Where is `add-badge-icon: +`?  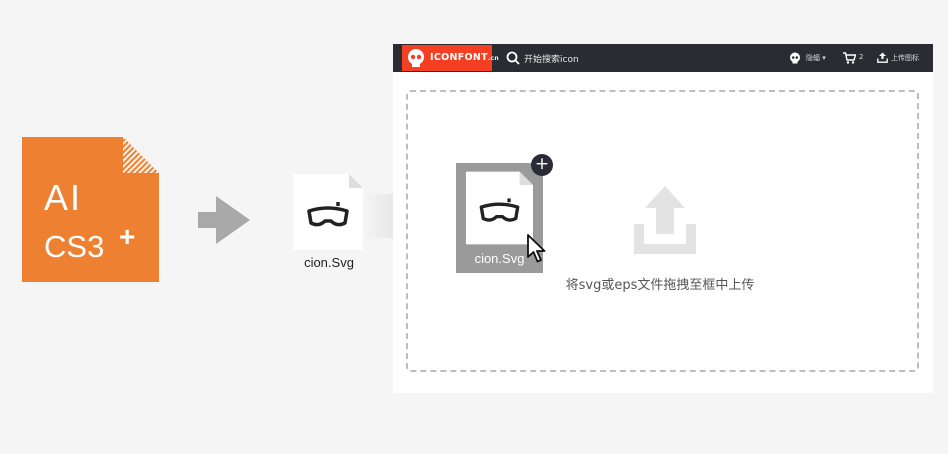 add-badge-icon: + is located at coordinates (542, 165).